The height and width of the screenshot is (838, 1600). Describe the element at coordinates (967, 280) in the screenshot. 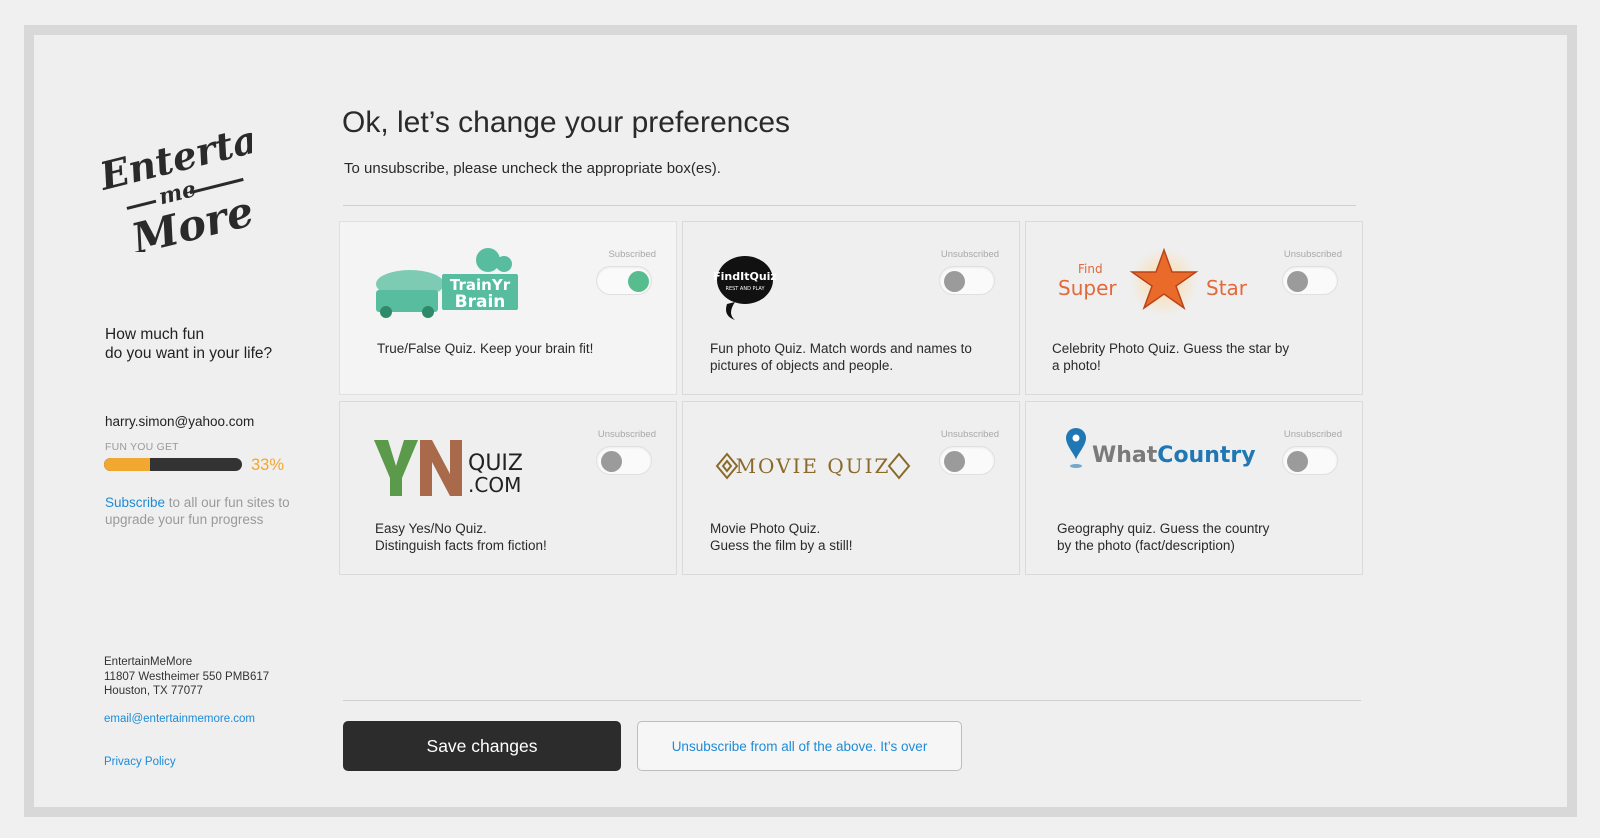

I see `subscription-toggle-finditquiz` at that location.